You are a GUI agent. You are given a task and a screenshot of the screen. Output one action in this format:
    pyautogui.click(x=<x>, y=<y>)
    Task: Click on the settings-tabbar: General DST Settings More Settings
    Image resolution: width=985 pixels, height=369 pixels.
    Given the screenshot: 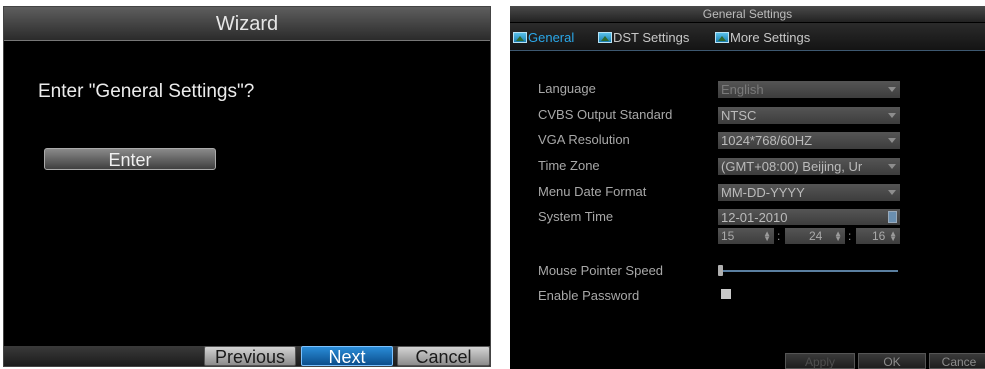 What is the action you would take?
    pyautogui.click(x=747, y=37)
    